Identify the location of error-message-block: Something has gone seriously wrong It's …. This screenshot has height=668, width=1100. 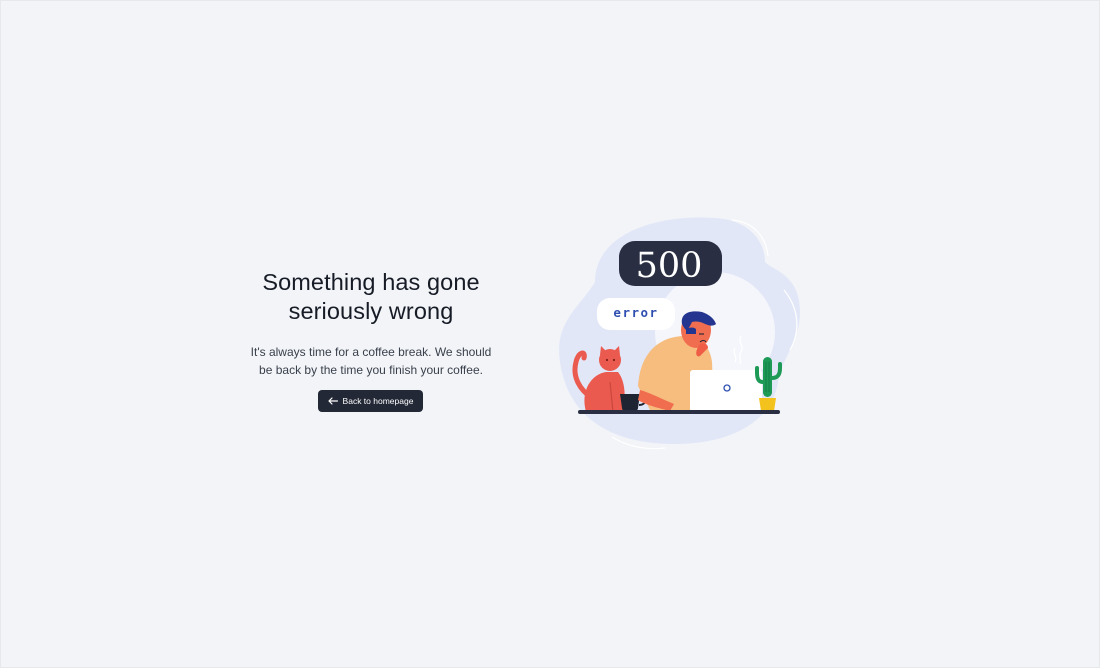
(371, 323).